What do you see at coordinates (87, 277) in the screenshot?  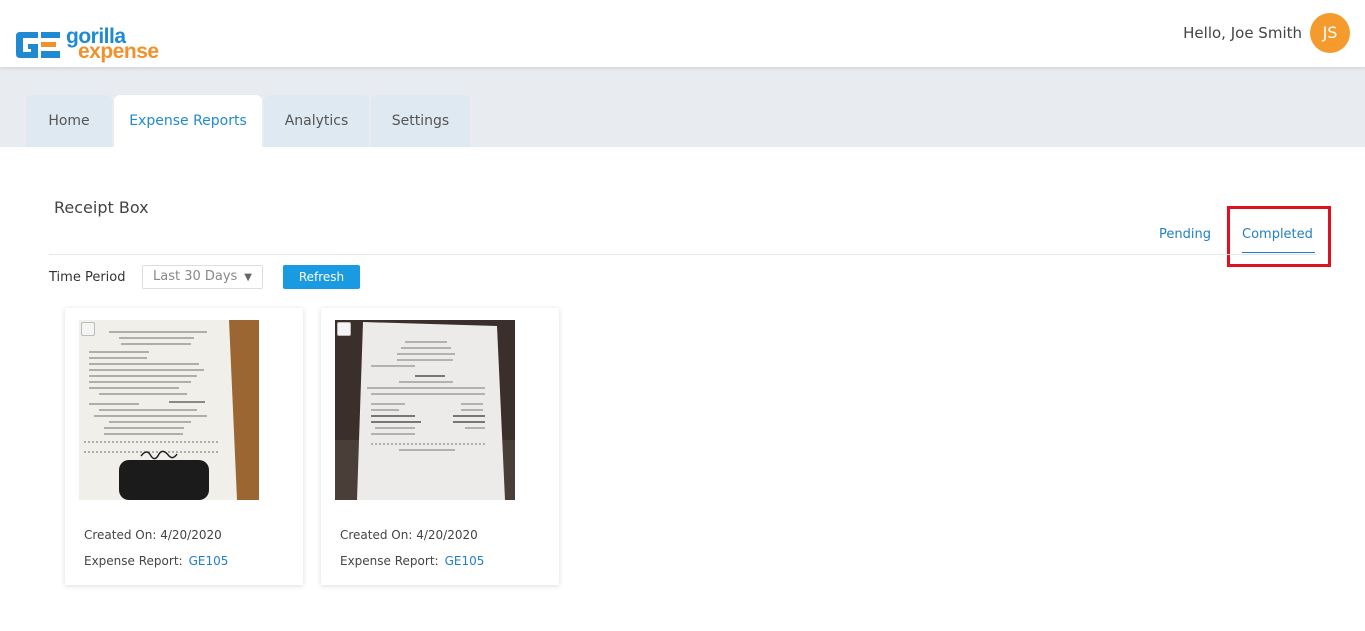 I see `time-period-label: Time Period` at bounding box center [87, 277].